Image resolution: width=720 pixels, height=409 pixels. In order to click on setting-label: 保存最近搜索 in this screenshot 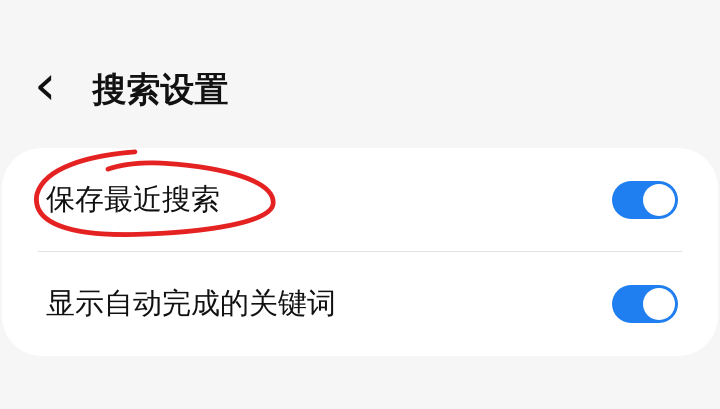, I will do `click(133, 199)`.